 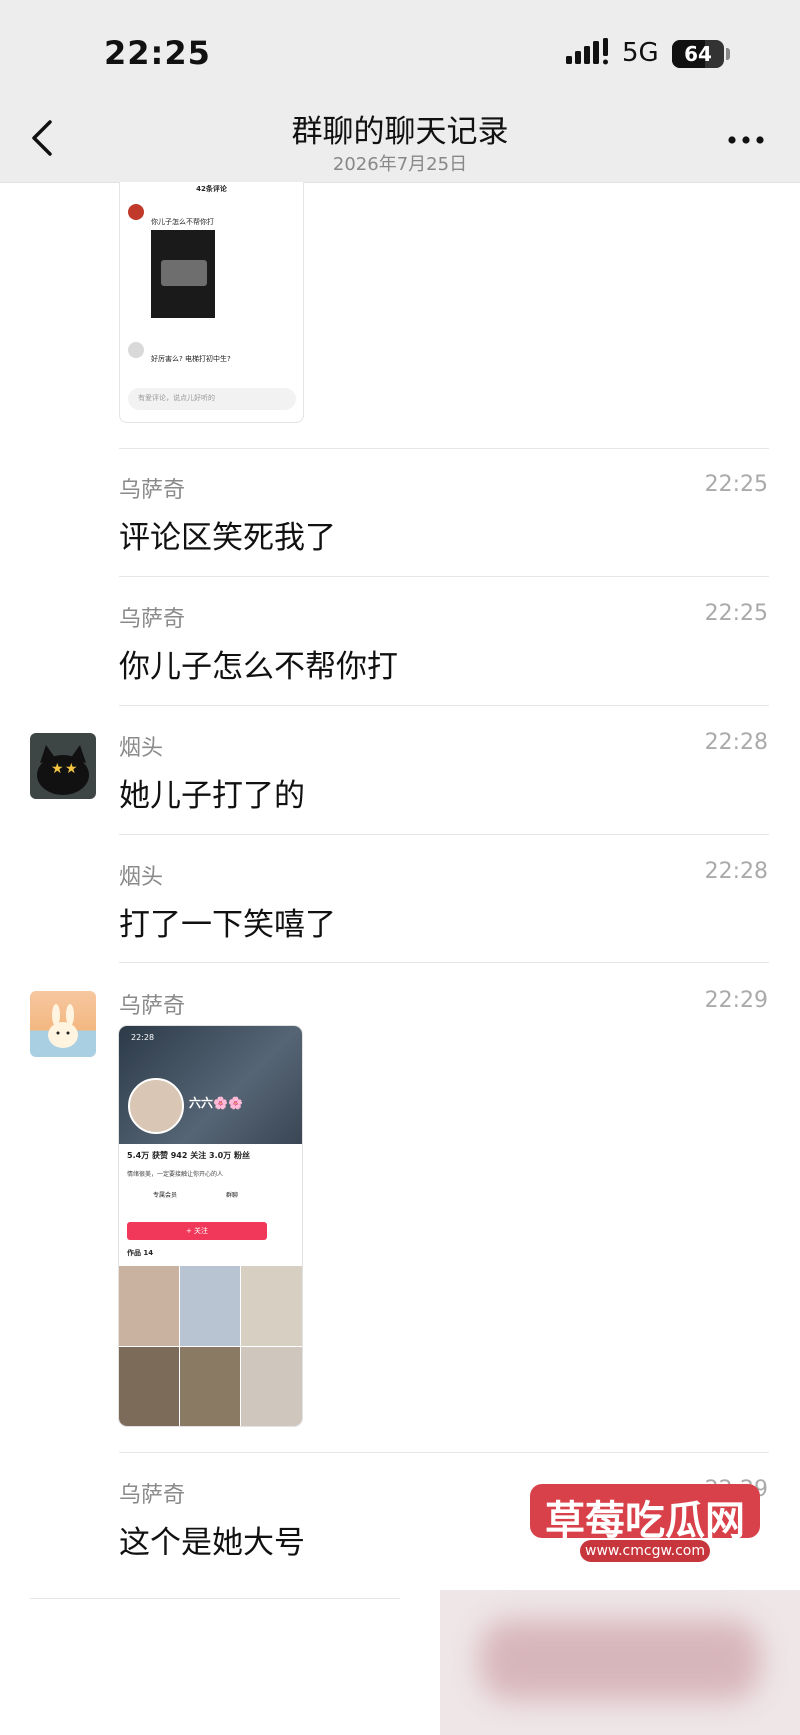 What do you see at coordinates (620, 1662) in the screenshot?
I see `blurred-region` at bounding box center [620, 1662].